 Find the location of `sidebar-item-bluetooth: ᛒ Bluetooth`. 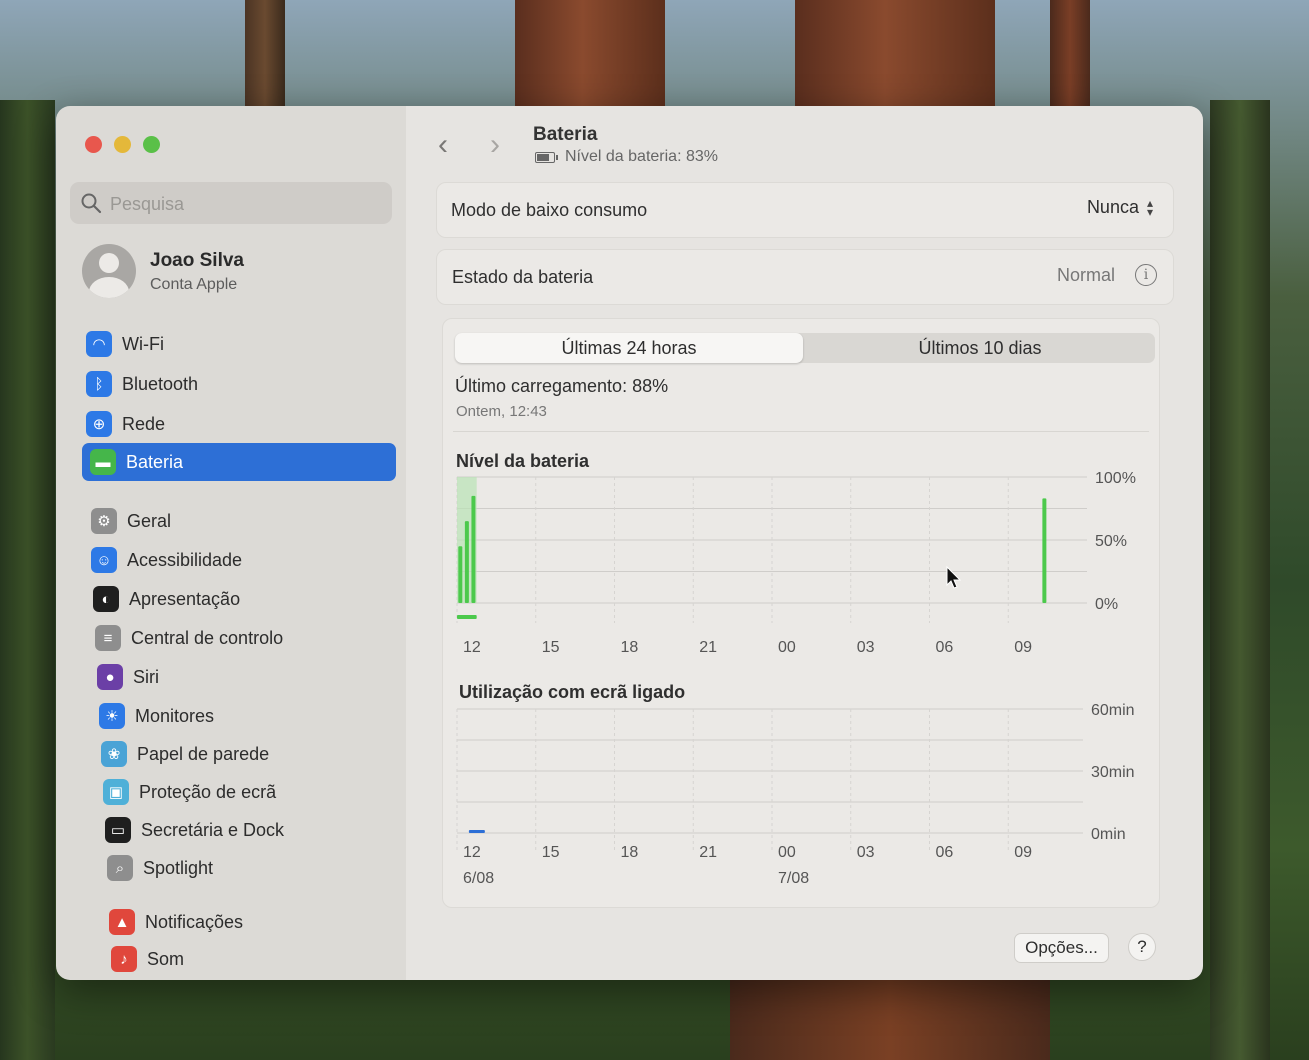

sidebar-item-bluetooth: ᛒ Bluetooth is located at coordinates (142, 384).